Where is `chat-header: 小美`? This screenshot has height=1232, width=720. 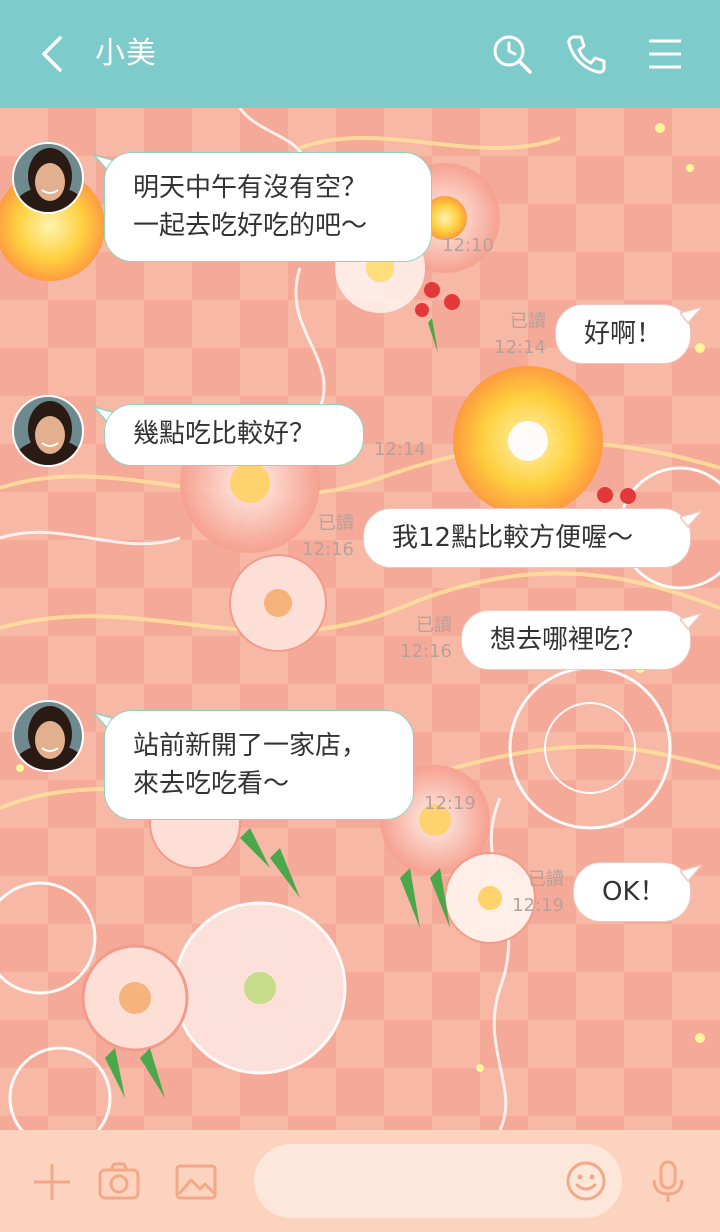
chat-header: 小美 is located at coordinates (360, 54).